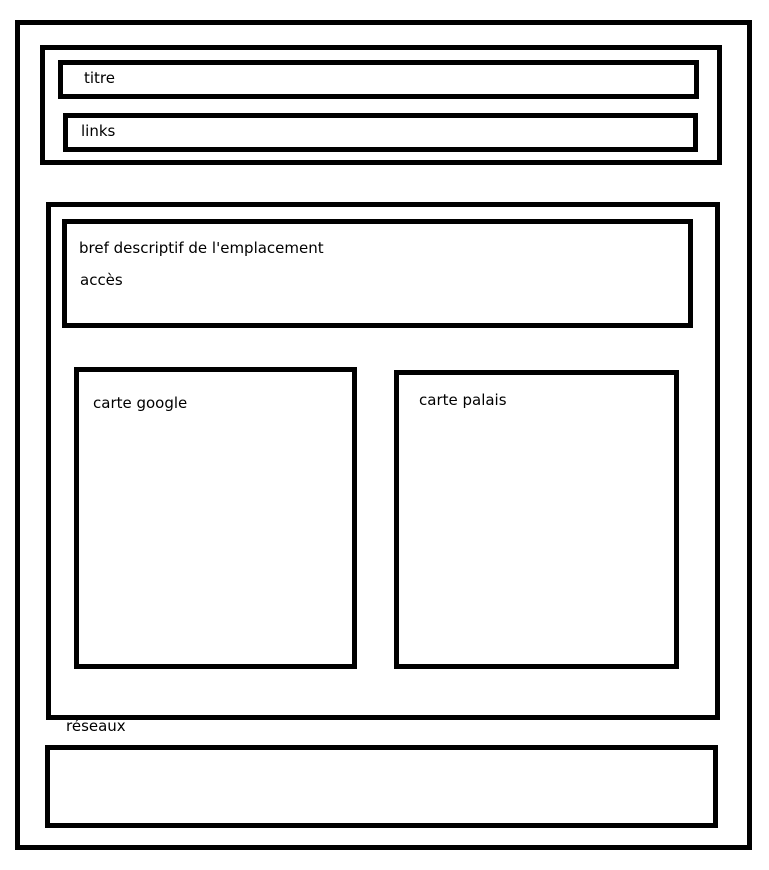  What do you see at coordinates (377, 273) in the screenshot?
I see `description-box` at bounding box center [377, 273].